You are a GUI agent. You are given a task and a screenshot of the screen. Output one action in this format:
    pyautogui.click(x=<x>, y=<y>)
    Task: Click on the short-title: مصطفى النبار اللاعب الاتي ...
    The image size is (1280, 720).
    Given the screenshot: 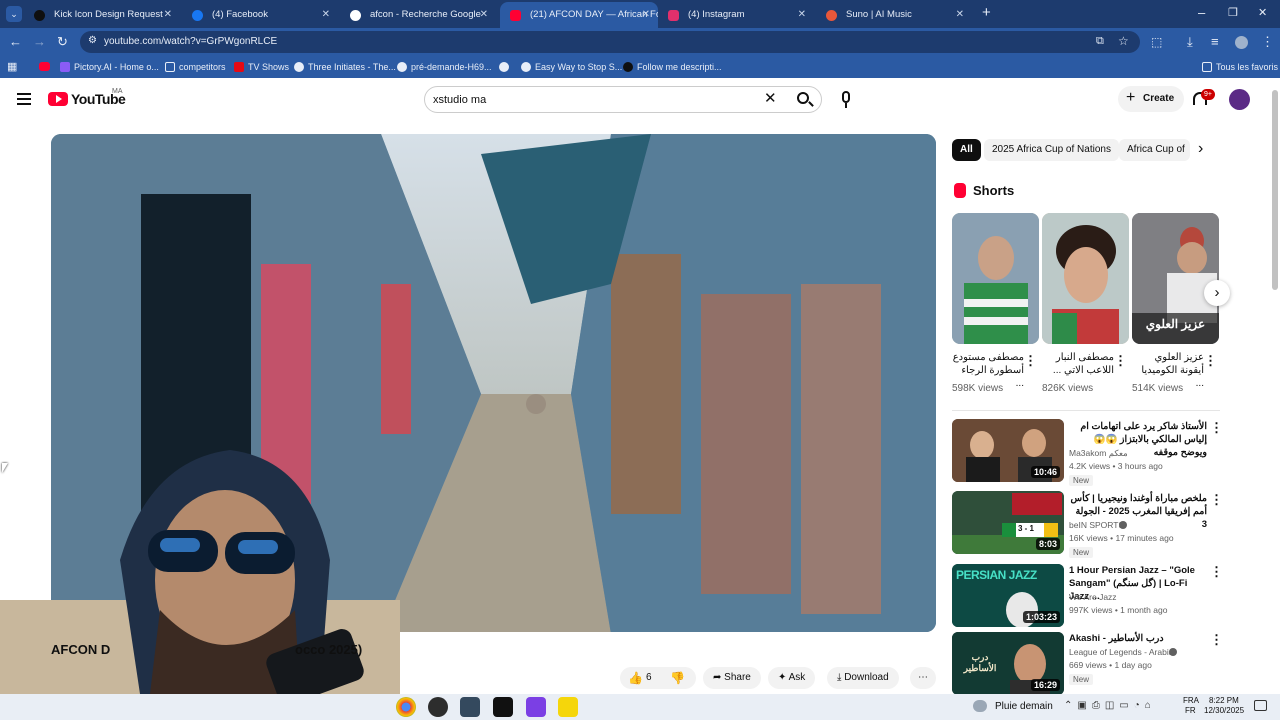 What is the action you would take?
    pyautogui.click(x=1078, y=364)
    